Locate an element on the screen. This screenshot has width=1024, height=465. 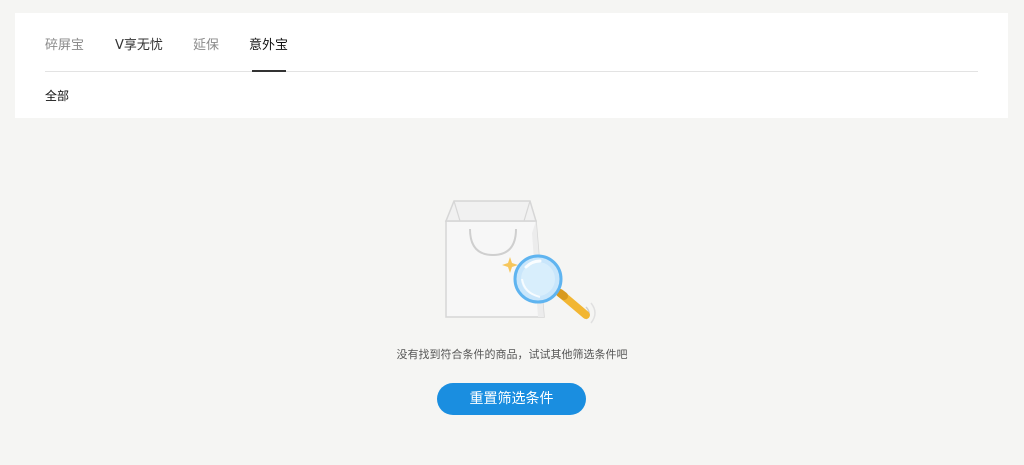
tab-bar: 碎屏宝 V享无忧 延保 意外宝 is located at coordinates (511, 42).